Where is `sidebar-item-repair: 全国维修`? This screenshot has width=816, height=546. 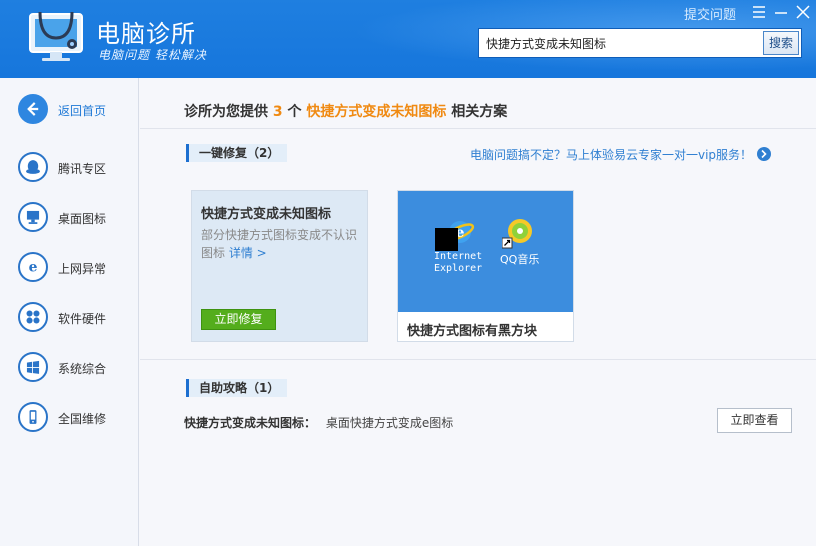 sidebar-item-repair: 全国维修 is located at coordinates (77, 418).